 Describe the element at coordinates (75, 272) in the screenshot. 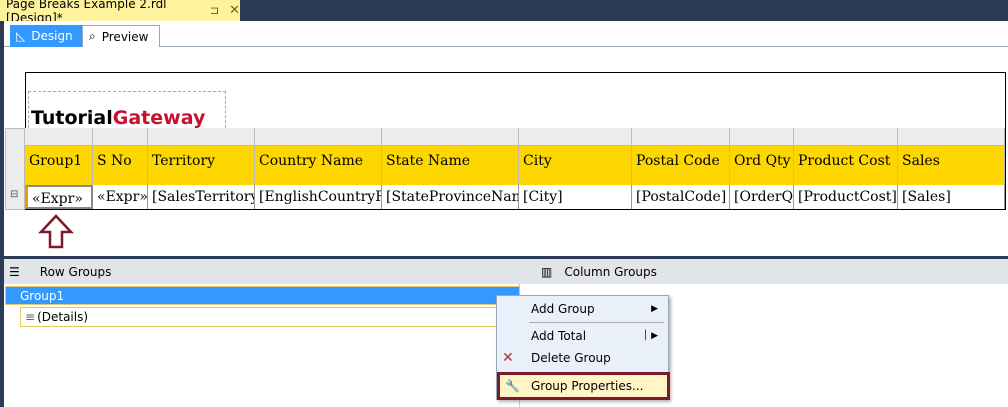

I see `row-groups-title: Row Groups` at that location.